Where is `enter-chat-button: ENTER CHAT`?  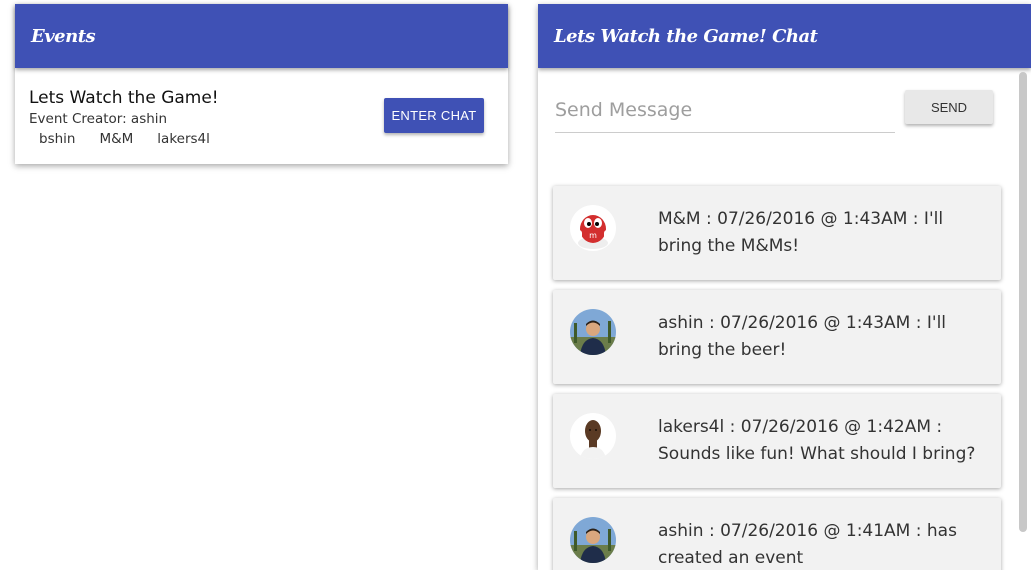
enter-chat-button: ENTER CHAT is located at coordinates (434, 115).